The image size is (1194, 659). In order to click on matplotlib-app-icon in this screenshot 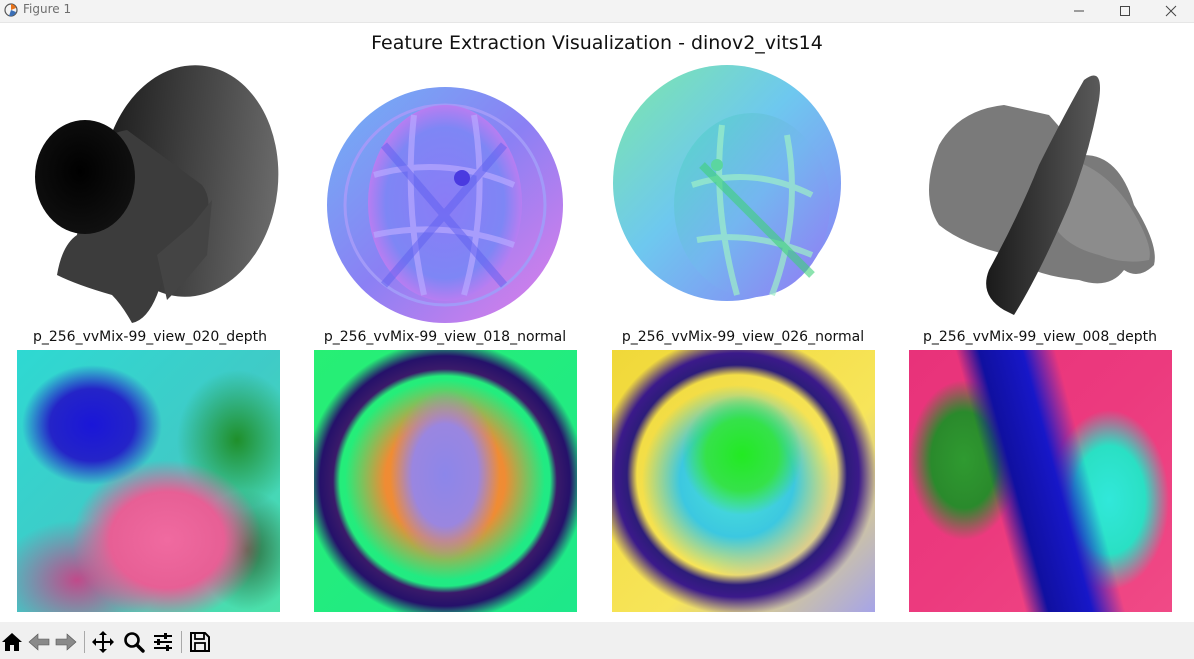, I will do `click(11, 10)`.